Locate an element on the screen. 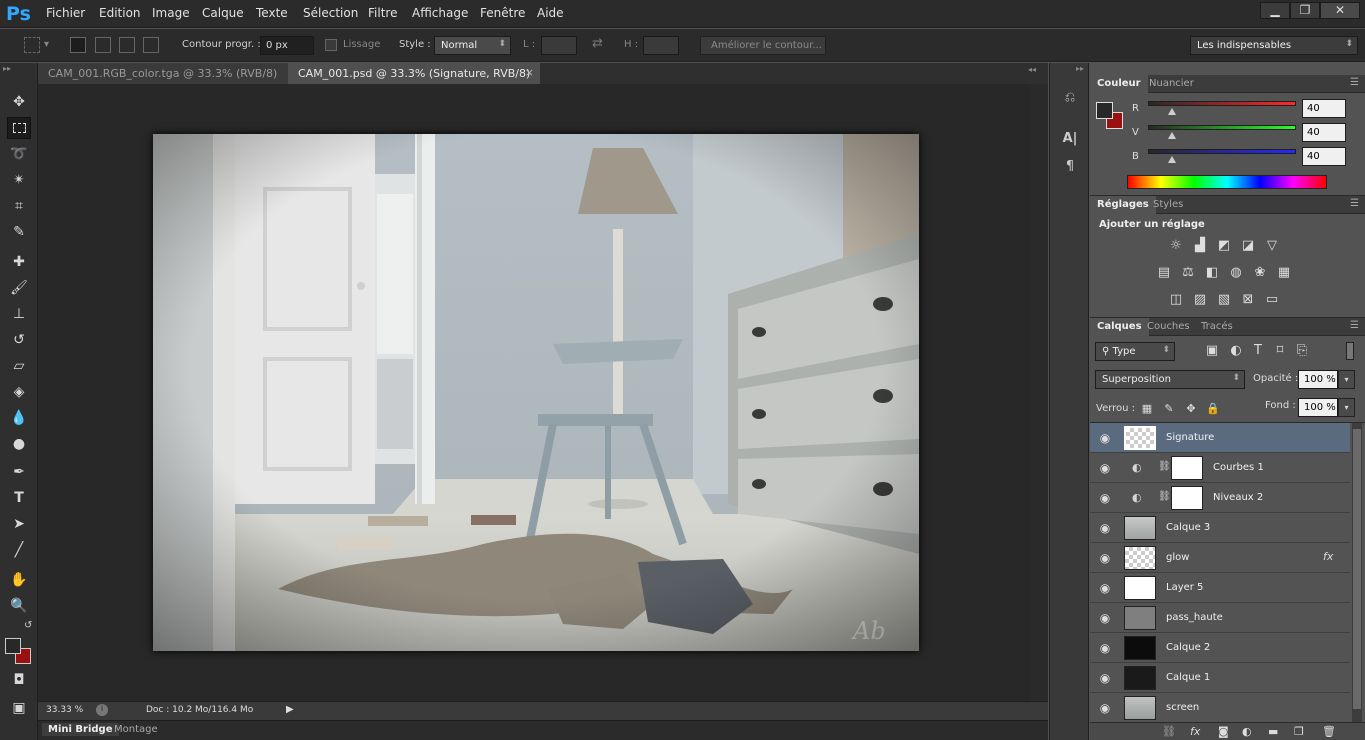 The width and height of the screenshot is (1365, 740). menu-aide: Aide is located at coordinates (550, 13).